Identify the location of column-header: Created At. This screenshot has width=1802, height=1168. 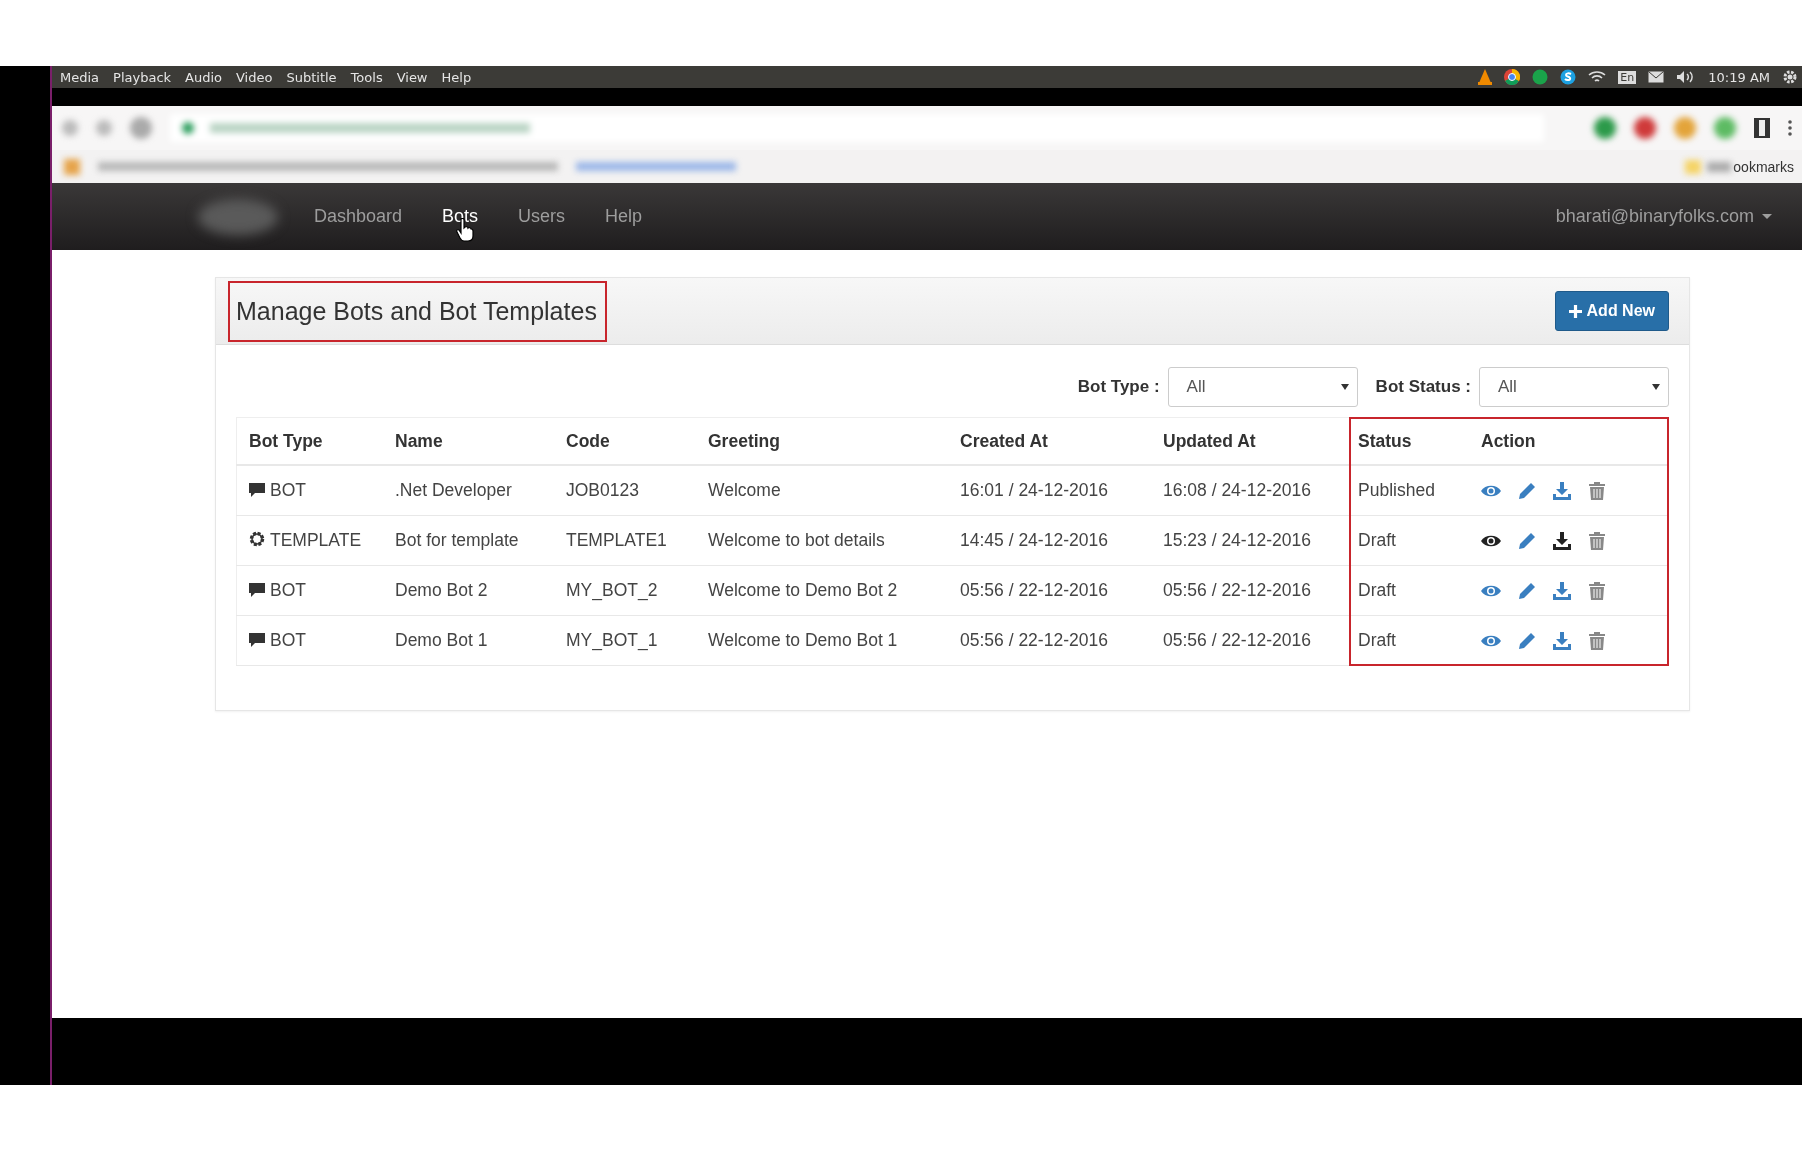
(1049, 441).